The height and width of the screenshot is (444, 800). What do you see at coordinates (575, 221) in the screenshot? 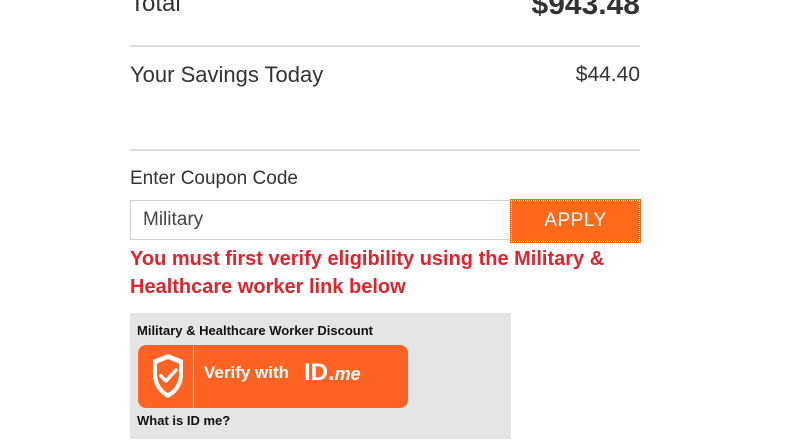
I see `apply-button: APPLY` at bounding box center [575, 221].